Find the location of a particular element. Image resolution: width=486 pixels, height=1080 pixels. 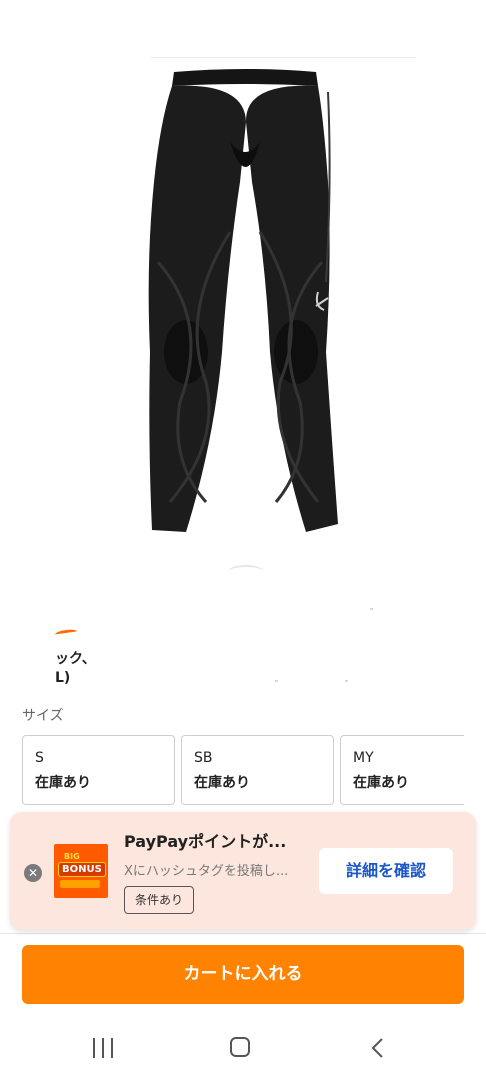

home-icon is located at coordinates (240, 1047).